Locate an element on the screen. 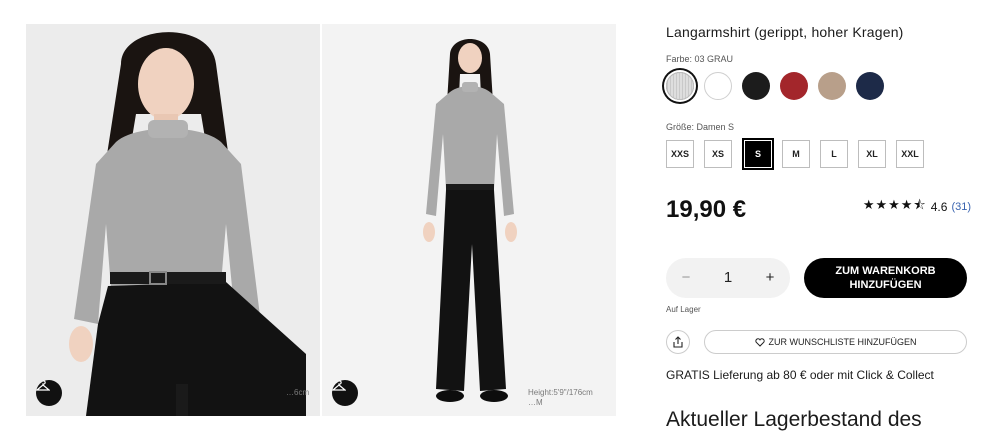 Image resolution: width=995 pixels, height=432 pixels. add-to-cart-button: ZUM WARENKORB HINZUFÜGEN is located at coordinates (885, 278).